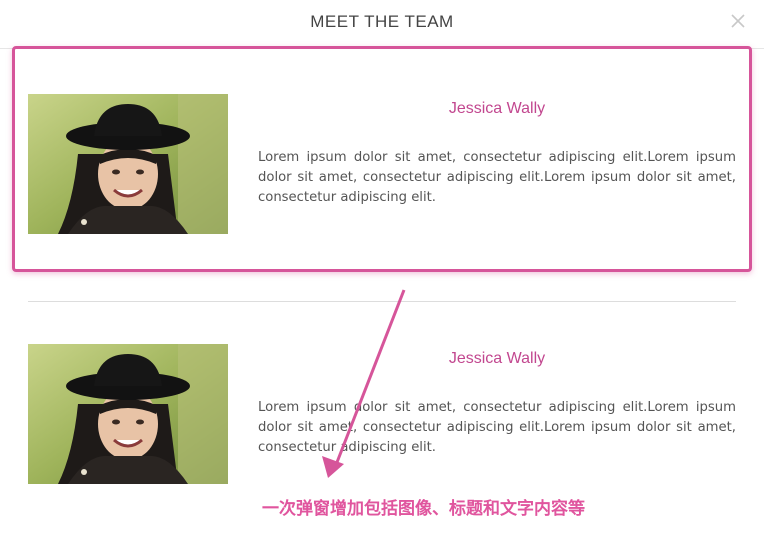  I want to click on annotation-text: 一次弹窗增加包括图像、标题和文字内容等, so click(423, 509).